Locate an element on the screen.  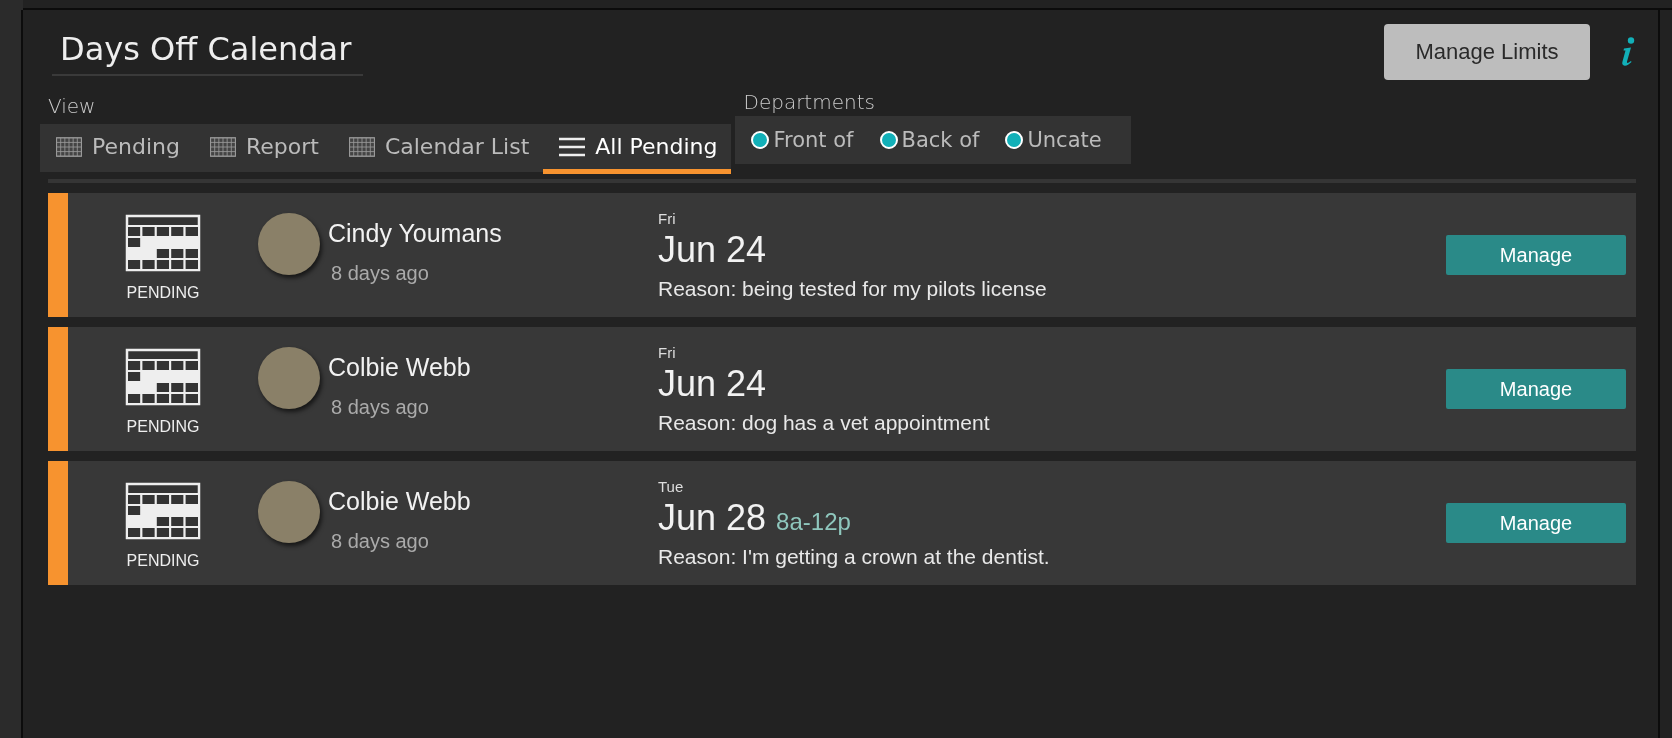
list-icon is located at coordinates (572, 146).